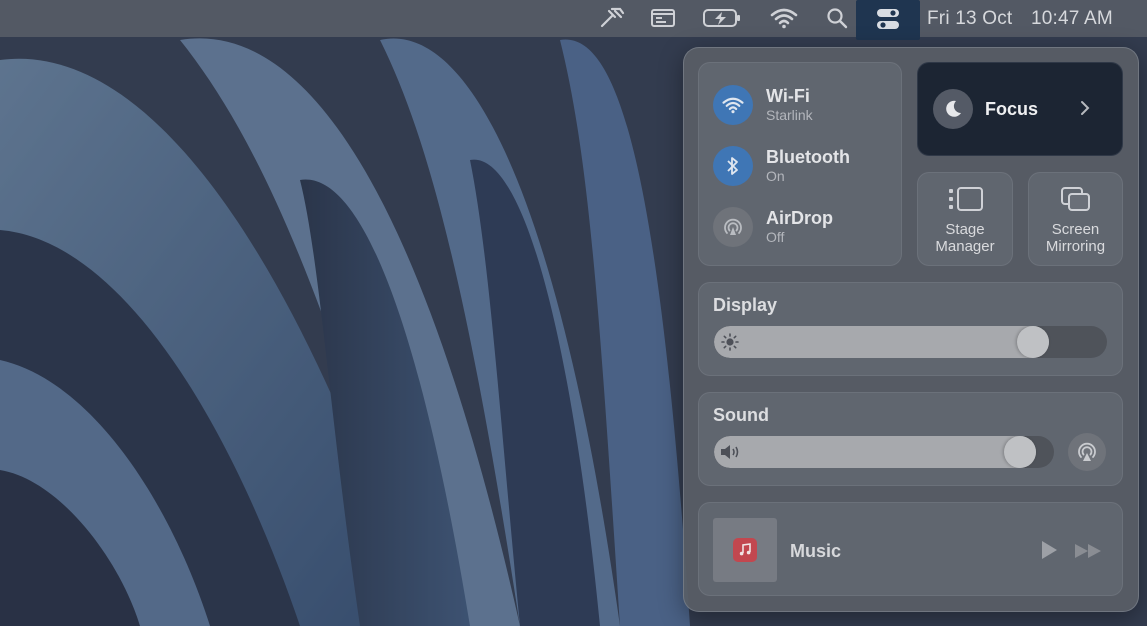  What do you see at coordinates (965, 229) in the screenshot?
I see `stage-manager-label-1: Stage` at bounding box center [965, 229].